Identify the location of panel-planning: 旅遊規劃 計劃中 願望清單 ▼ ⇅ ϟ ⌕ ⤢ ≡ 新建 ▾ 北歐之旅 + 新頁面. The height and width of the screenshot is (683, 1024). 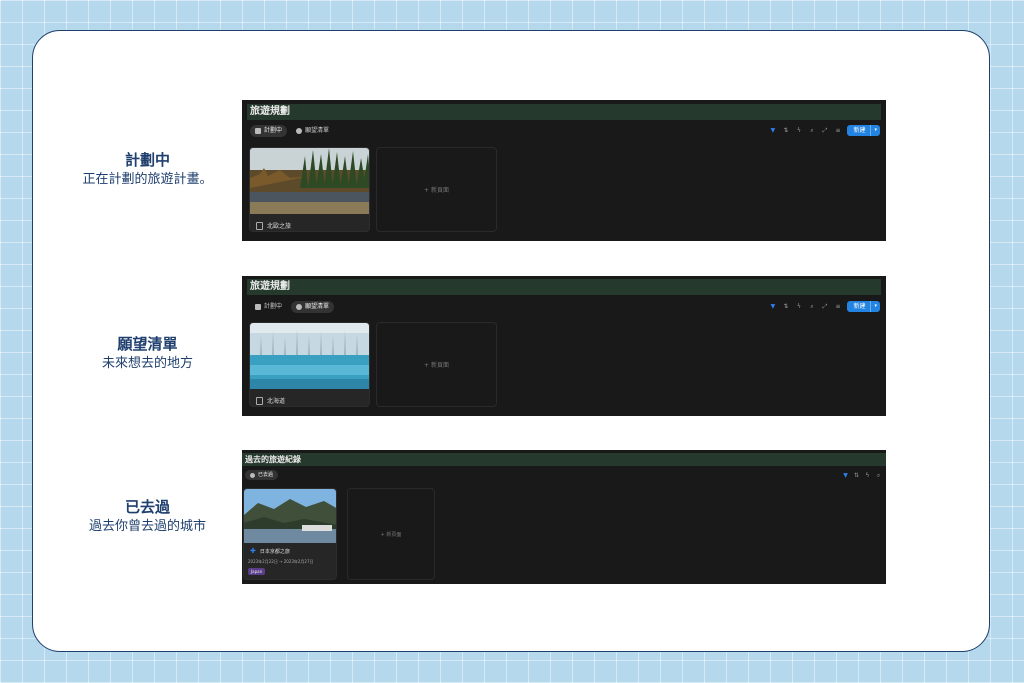
(564, 170).